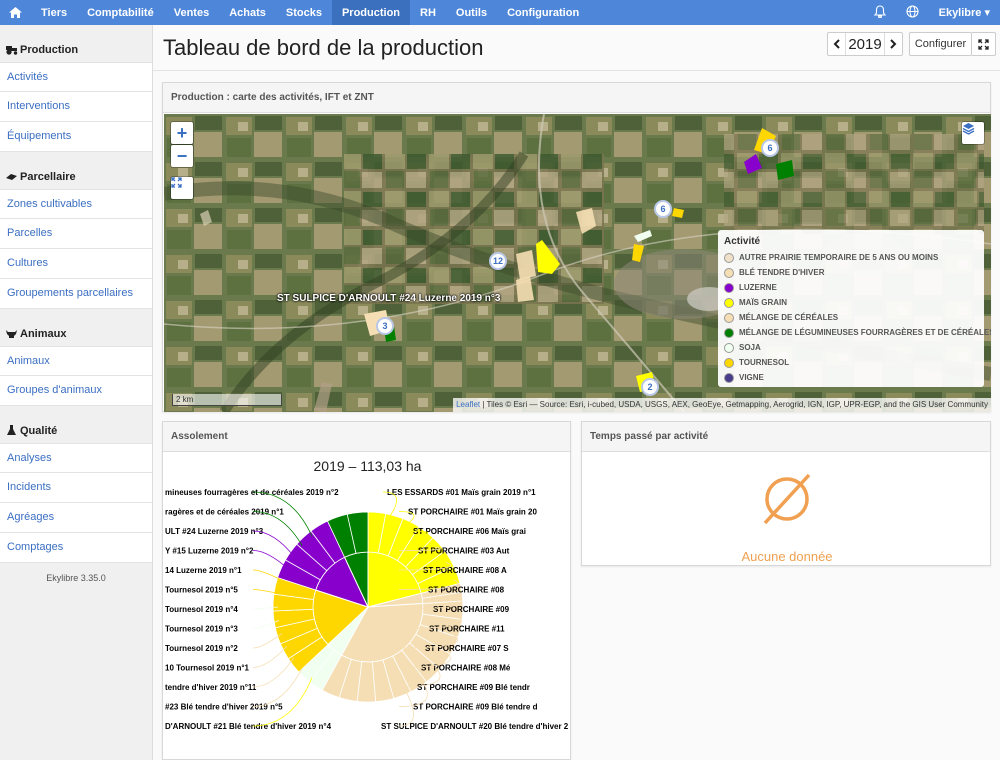  I want to click on cow-icon, so click(11, 333).